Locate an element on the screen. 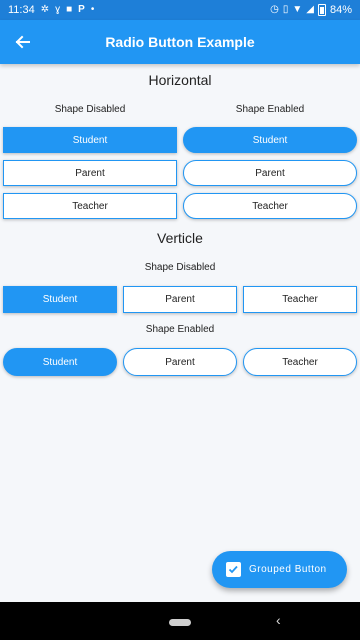 The height and width of the screenshot is (640, 360). radio-teacher-rect-row: Teacher is located at coordinates (300, 299).